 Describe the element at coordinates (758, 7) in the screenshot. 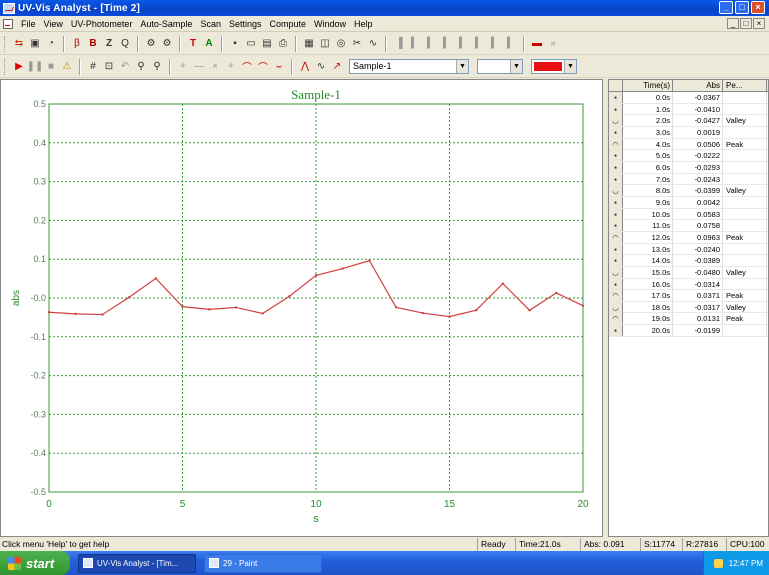

I see `close-button: ×` at that location.